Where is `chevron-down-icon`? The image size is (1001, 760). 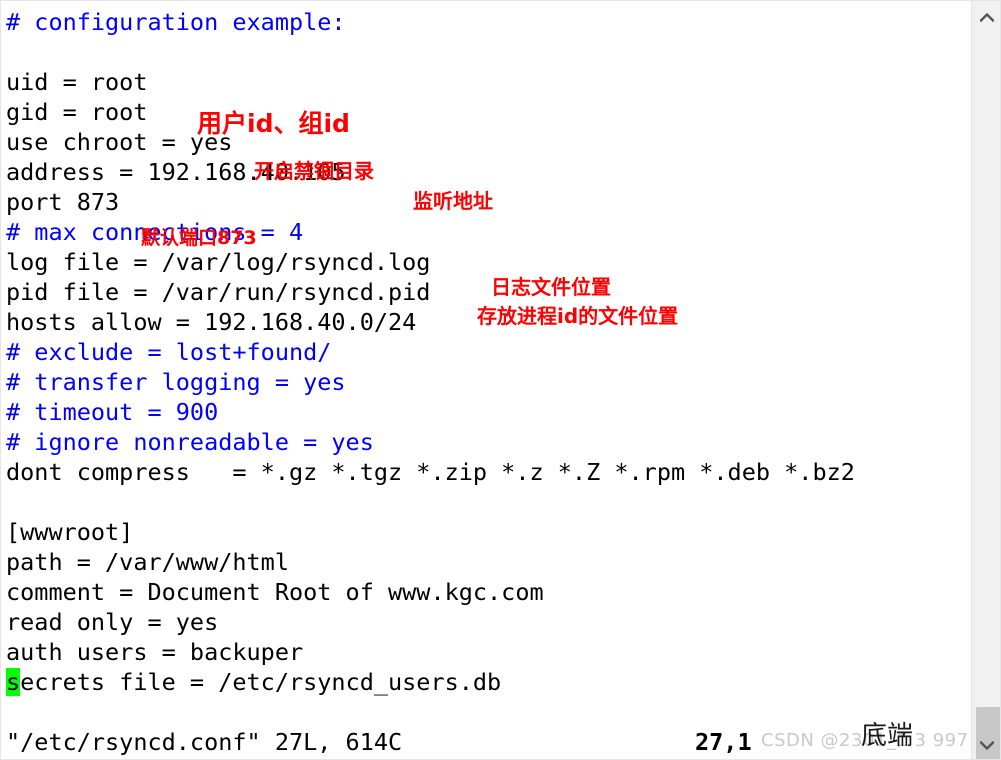
chevron-down-icon is located at coordinates (986, 745).